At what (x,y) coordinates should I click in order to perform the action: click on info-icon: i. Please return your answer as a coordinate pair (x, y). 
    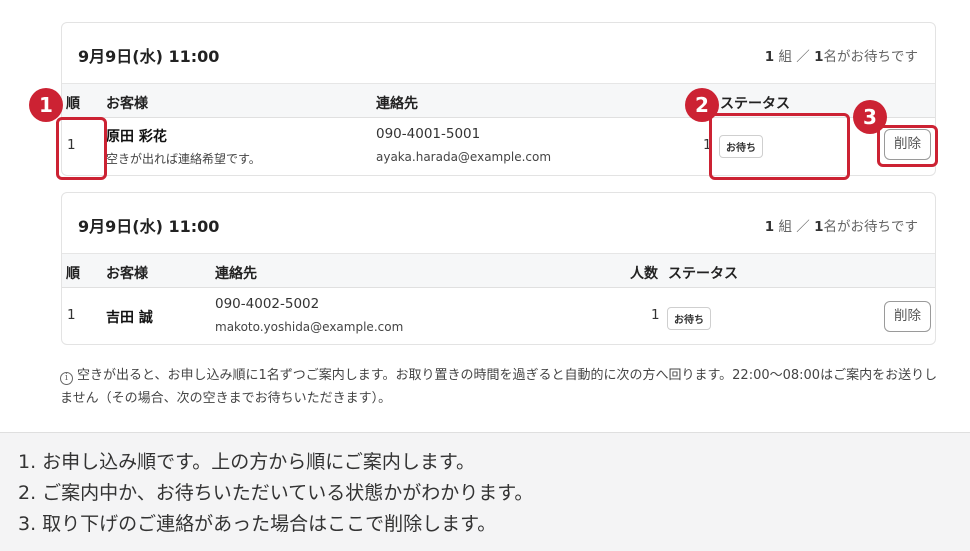
    Looking at the image, I should click on (66, 378).